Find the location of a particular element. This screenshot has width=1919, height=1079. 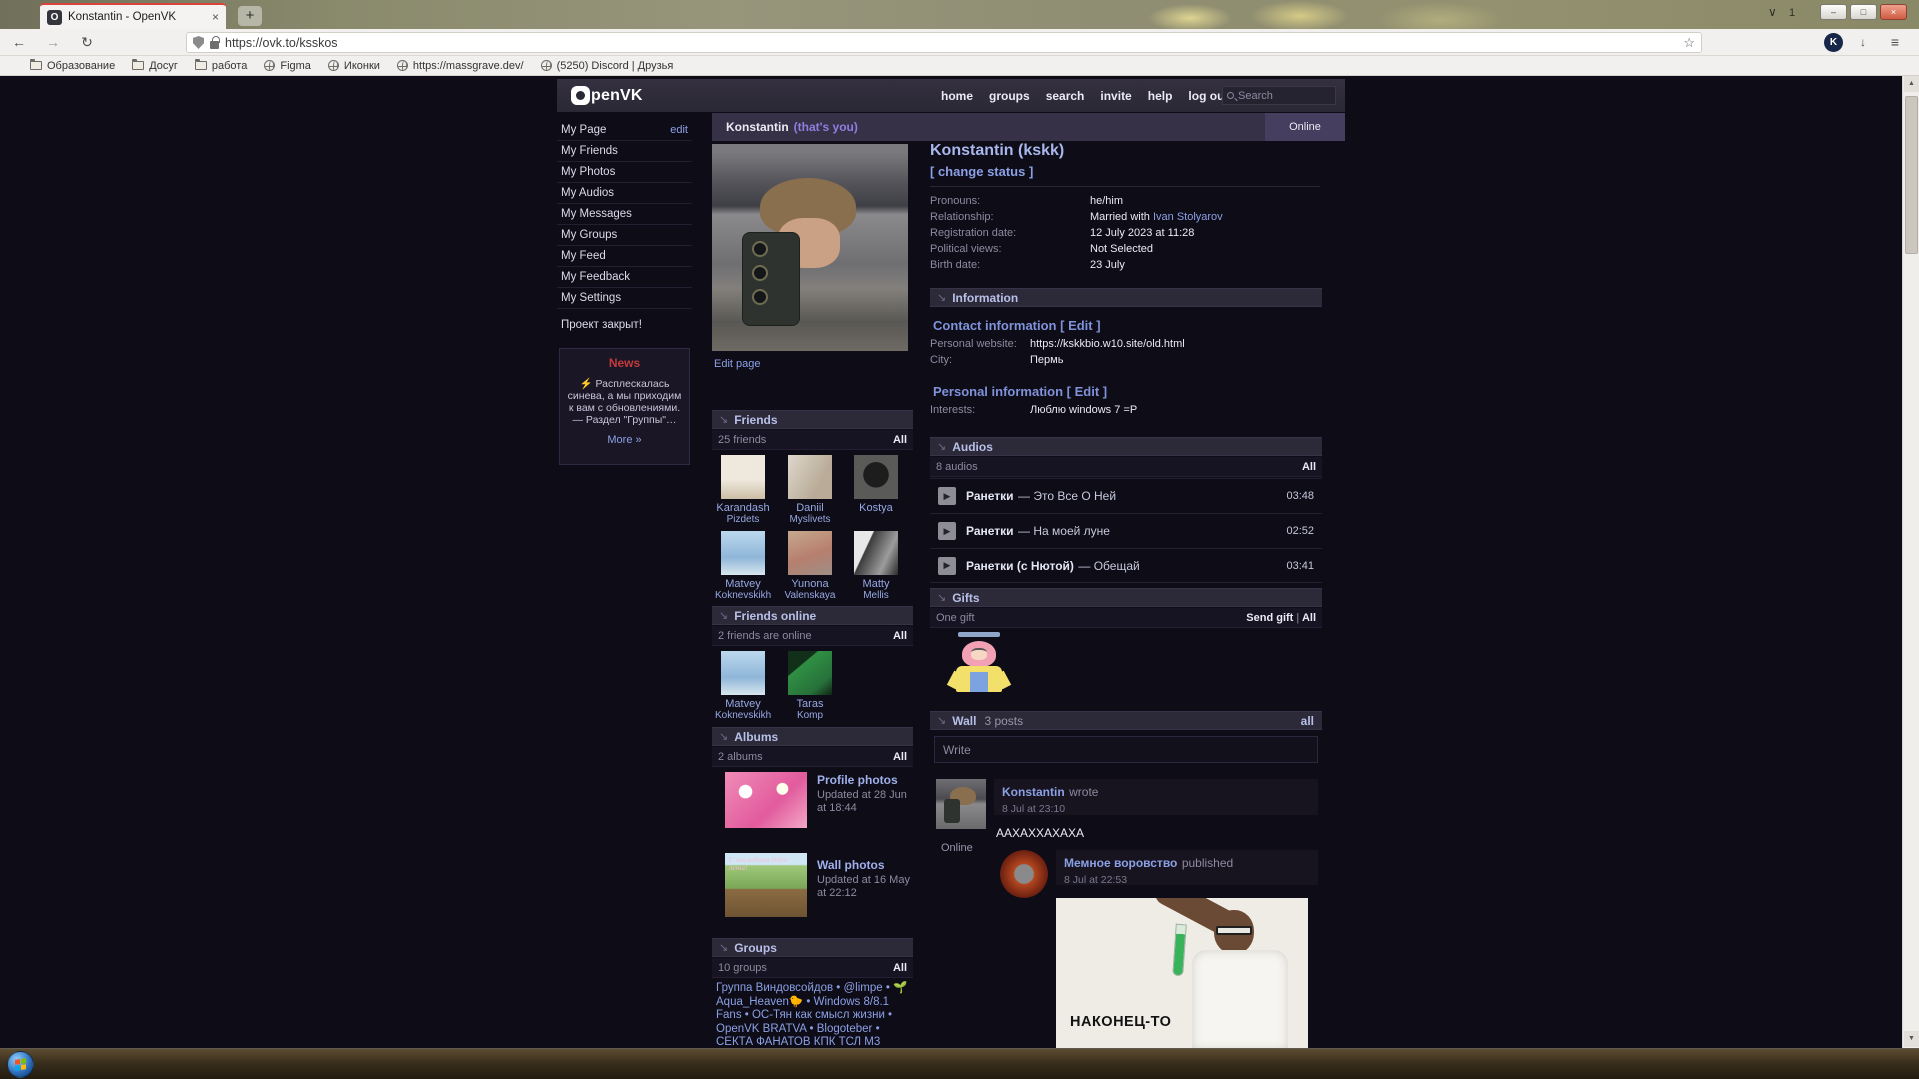

bookmark-folder: работа is located at coordinates (220, 65).